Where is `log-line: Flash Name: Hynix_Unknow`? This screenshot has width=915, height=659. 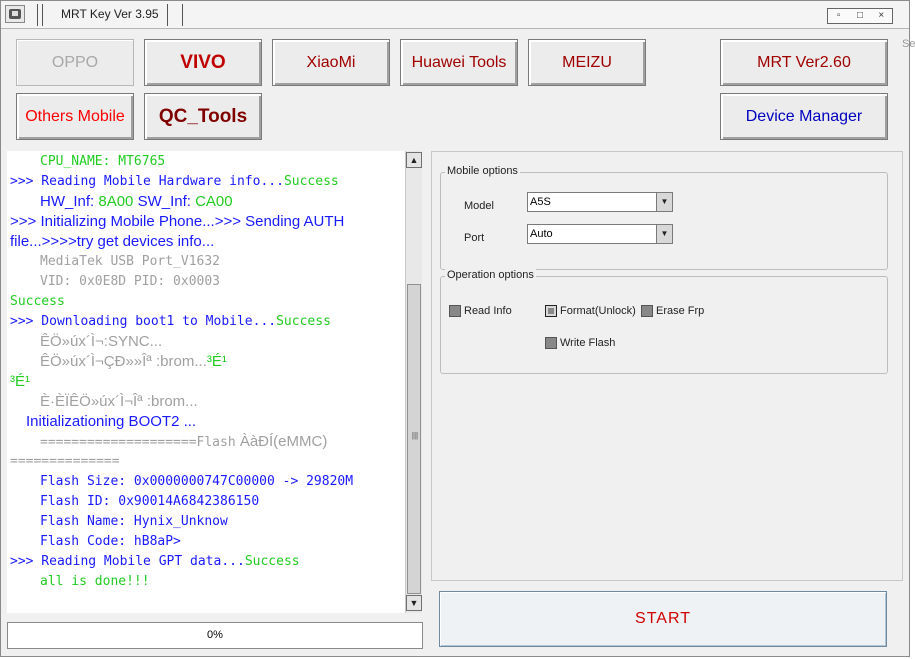 log-line: Flash Name: Hynix_Unknow is located at coordinates (134, 522).